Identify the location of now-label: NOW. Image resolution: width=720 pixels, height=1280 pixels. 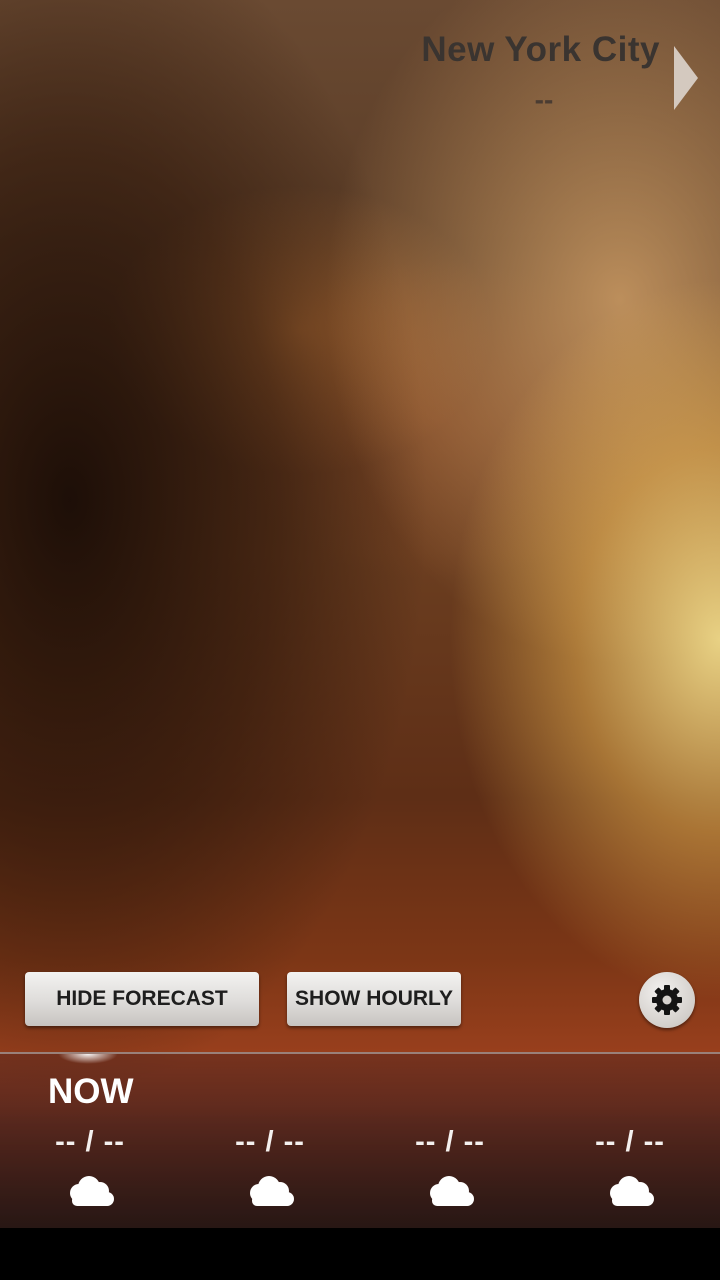
(91, 1091).